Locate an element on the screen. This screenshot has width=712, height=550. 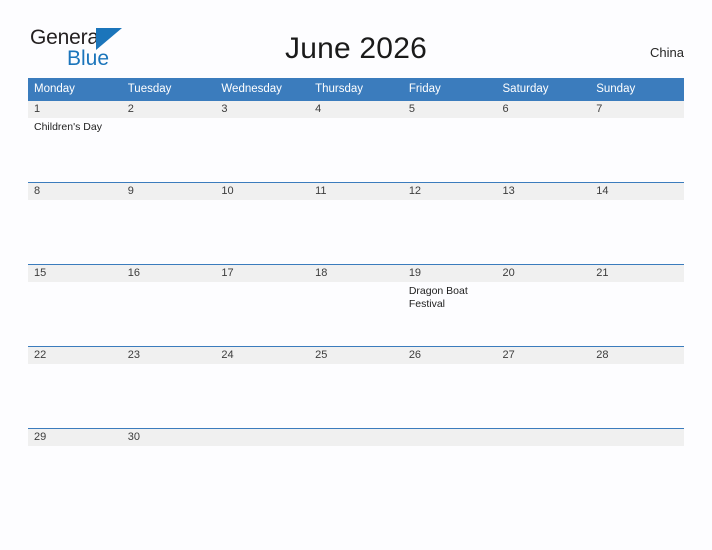
day-number: 24 is located at coordinates (262, 355).